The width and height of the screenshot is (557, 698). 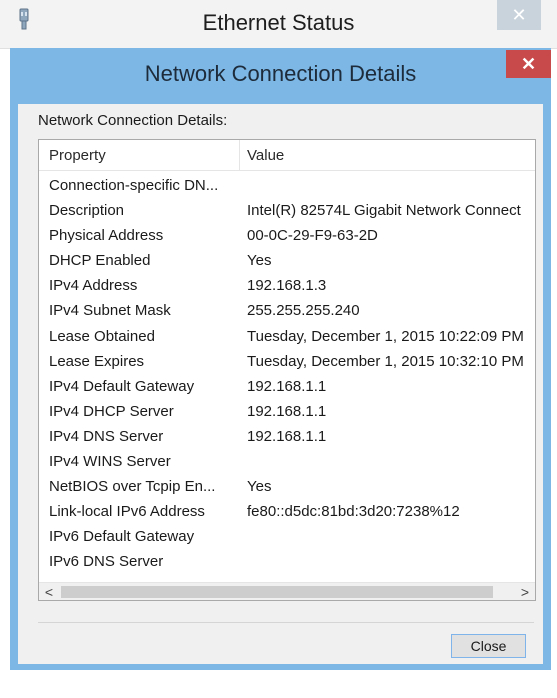 I want to click on property-cell: IPv6 DNS Server, so click(x=106, y=562).